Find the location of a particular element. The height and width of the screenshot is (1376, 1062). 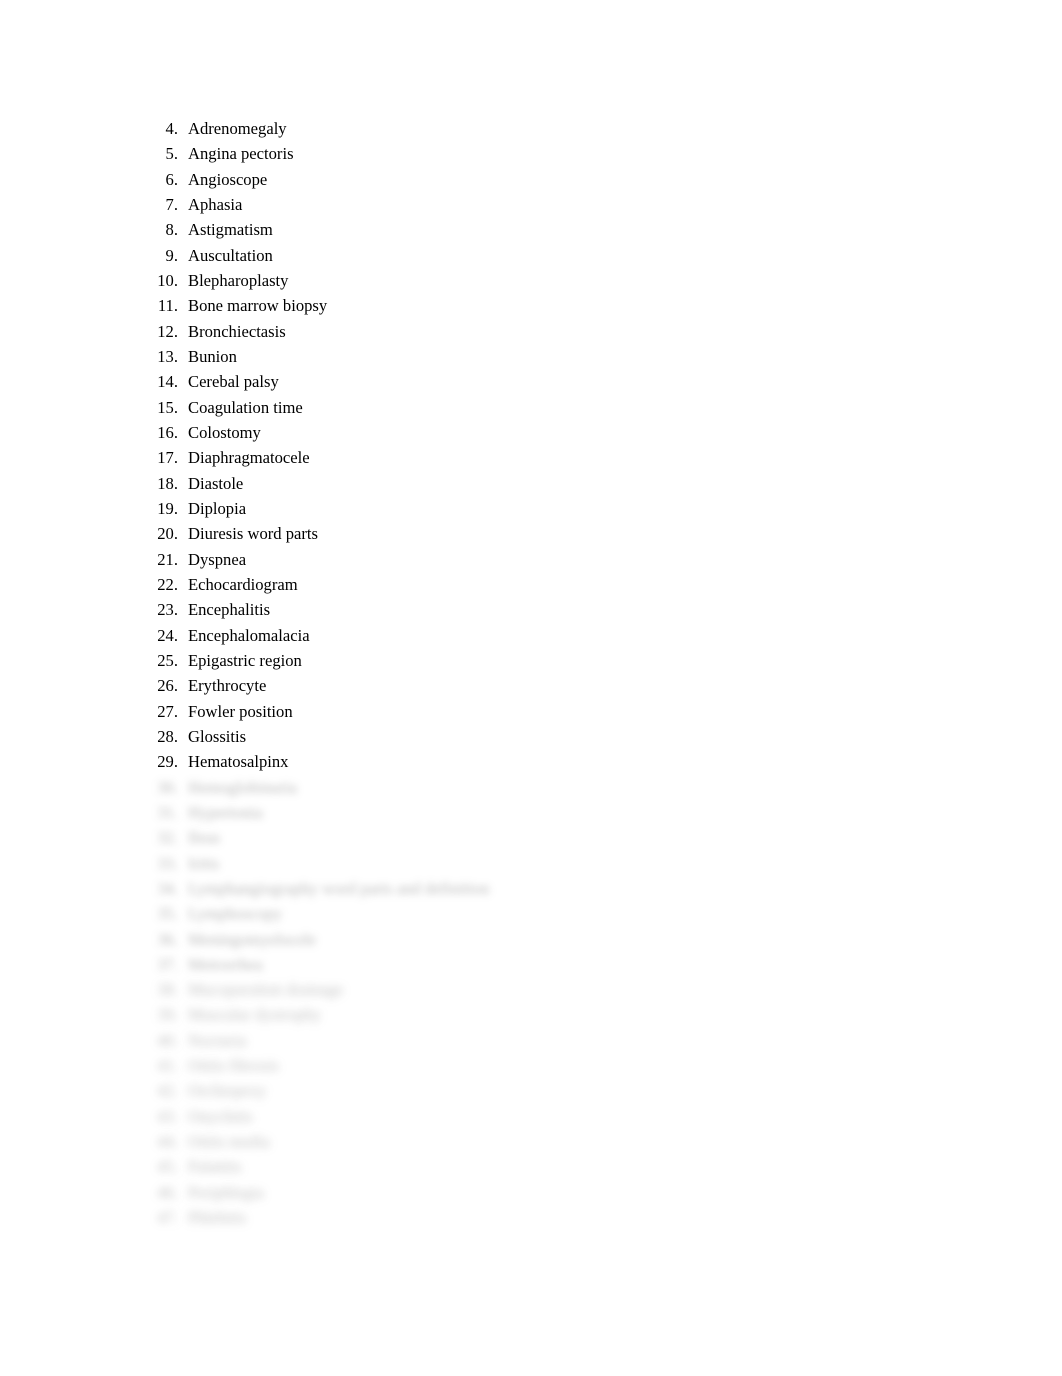

list-item: 15. Coagulation time is located at coordinates (531, 407).